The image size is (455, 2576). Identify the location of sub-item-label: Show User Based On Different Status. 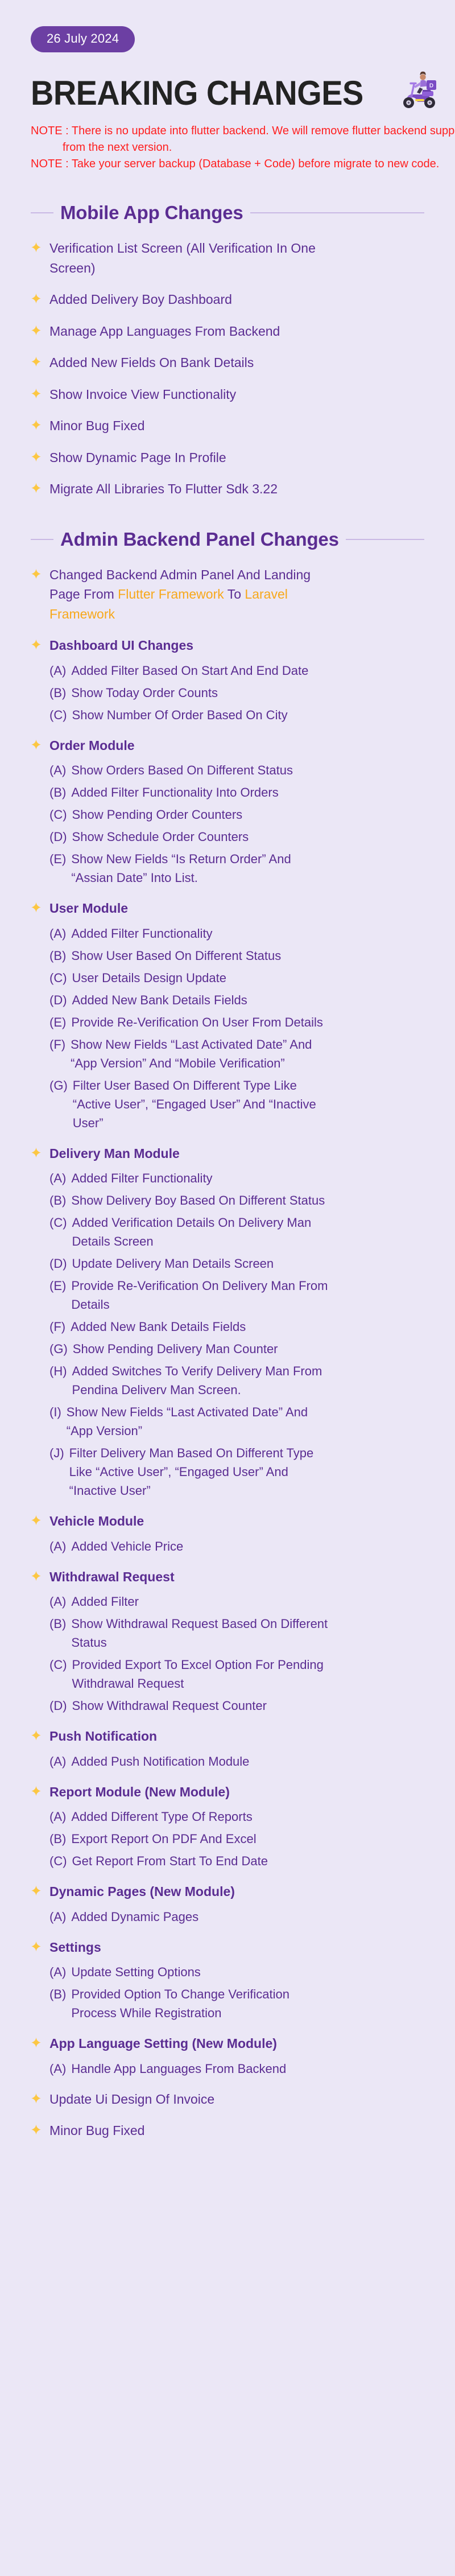
(176, 955).